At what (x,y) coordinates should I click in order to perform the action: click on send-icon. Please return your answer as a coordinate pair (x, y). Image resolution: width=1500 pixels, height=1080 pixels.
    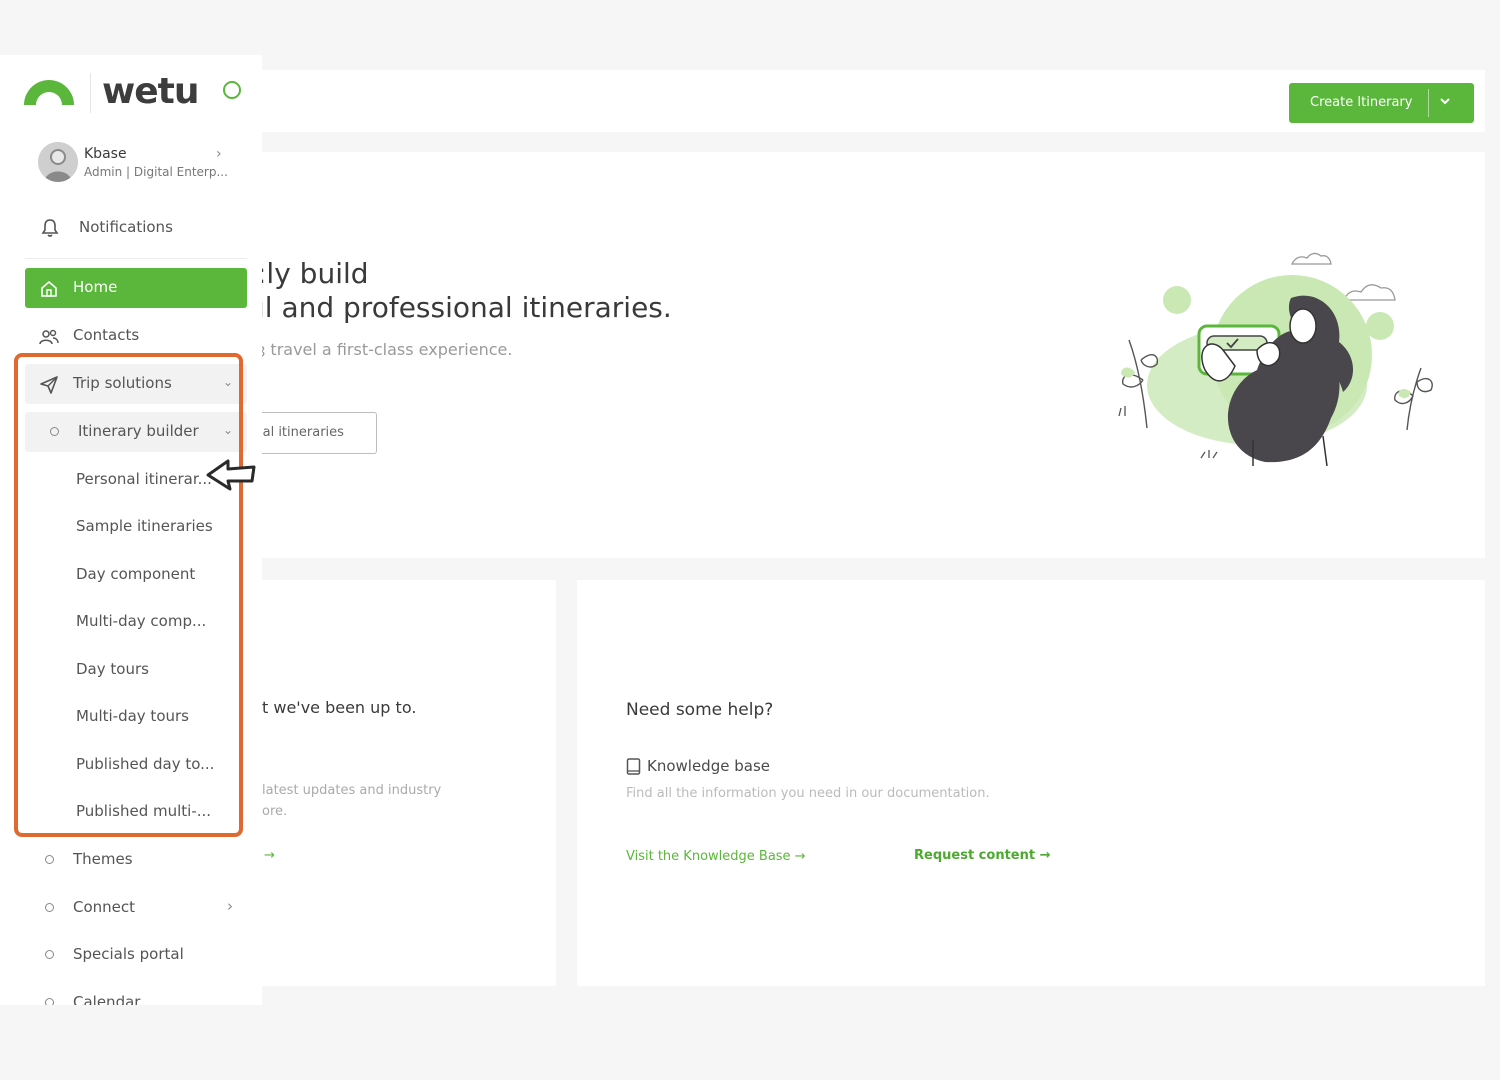
    Looking at the image, I should click on (49, 385).